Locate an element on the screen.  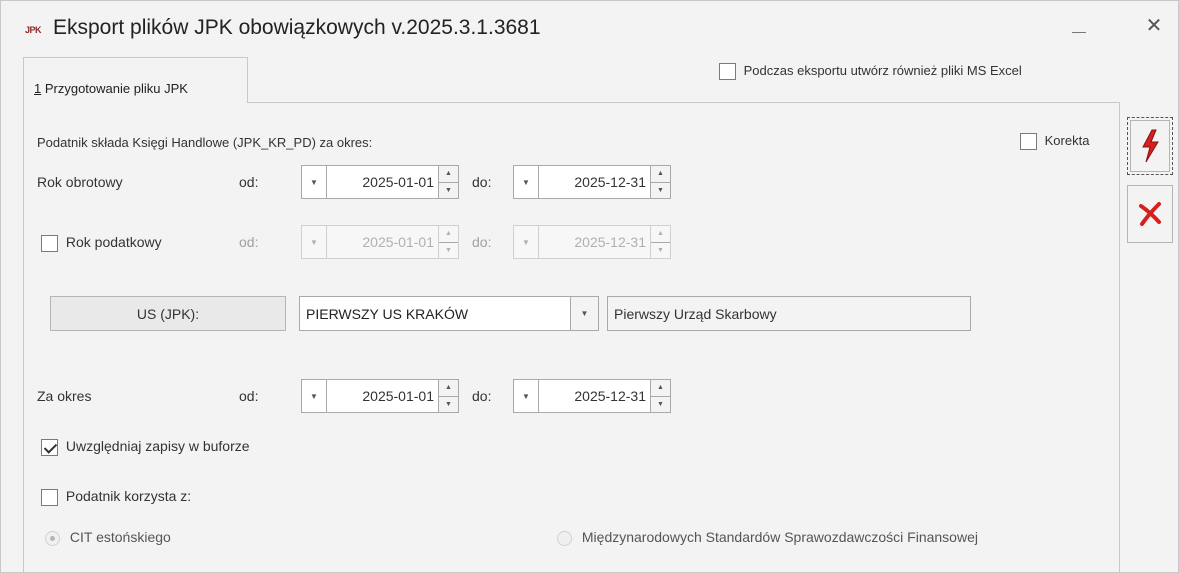
us-name-field: Pierwszy Urząd Skarbowy is located at coordinates (789, 313).